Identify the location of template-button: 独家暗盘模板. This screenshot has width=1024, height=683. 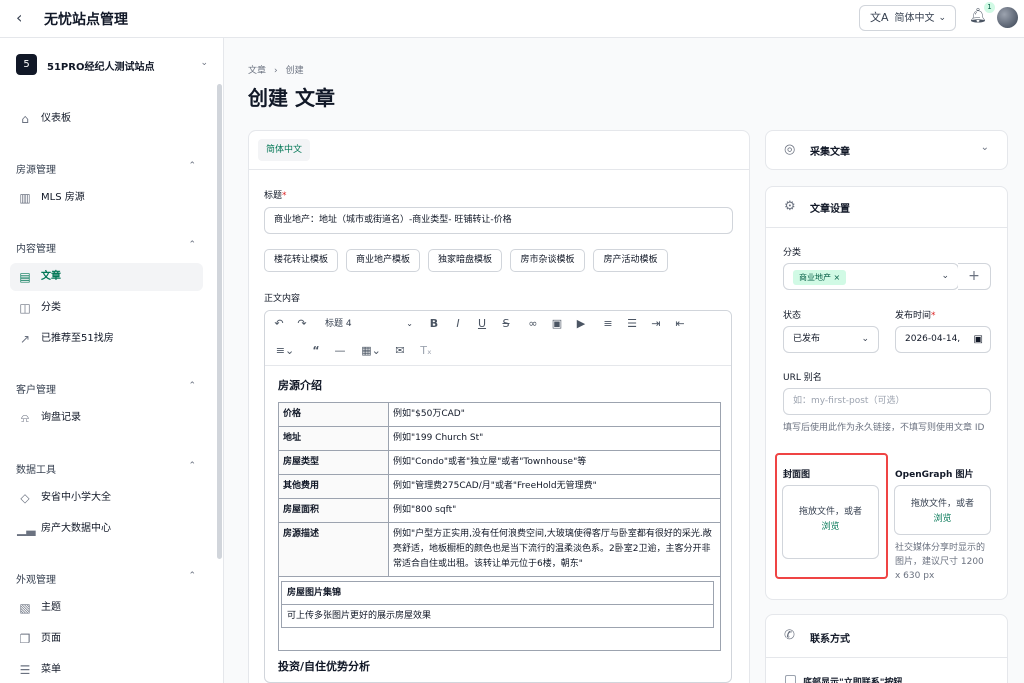
(465, 260).